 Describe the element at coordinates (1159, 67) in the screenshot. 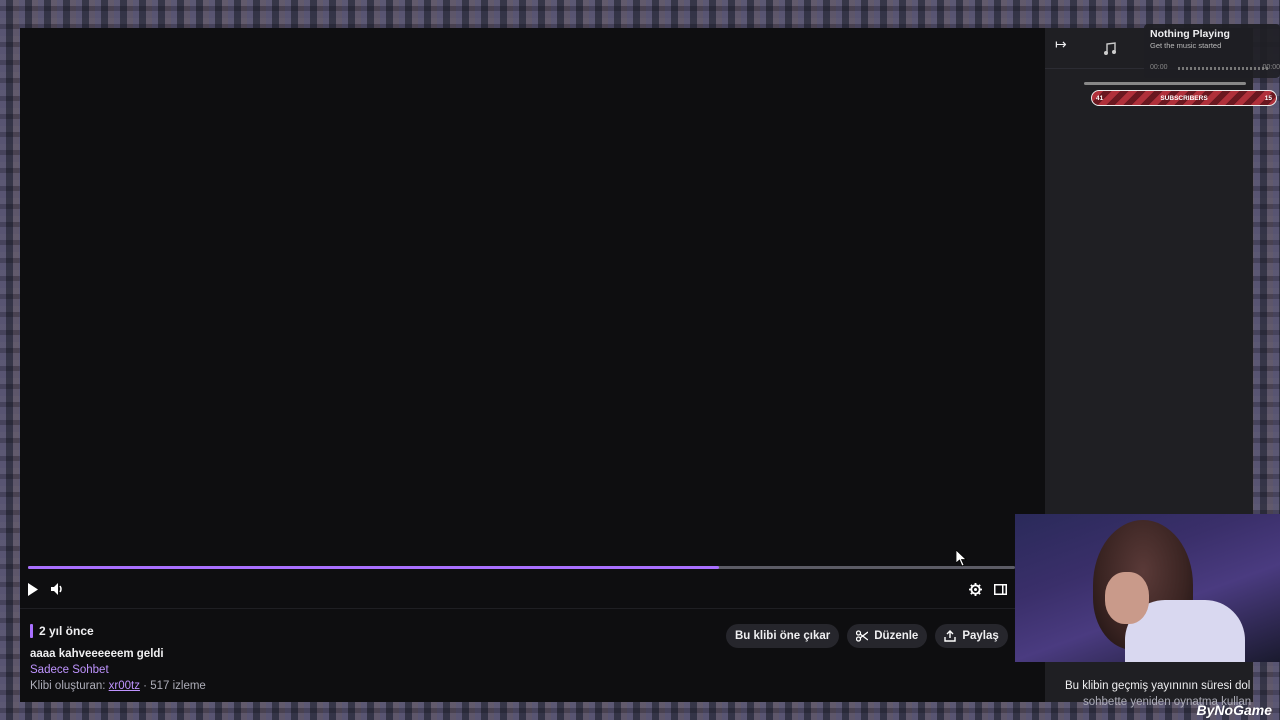

I see `time-start: 00:00` at that location.